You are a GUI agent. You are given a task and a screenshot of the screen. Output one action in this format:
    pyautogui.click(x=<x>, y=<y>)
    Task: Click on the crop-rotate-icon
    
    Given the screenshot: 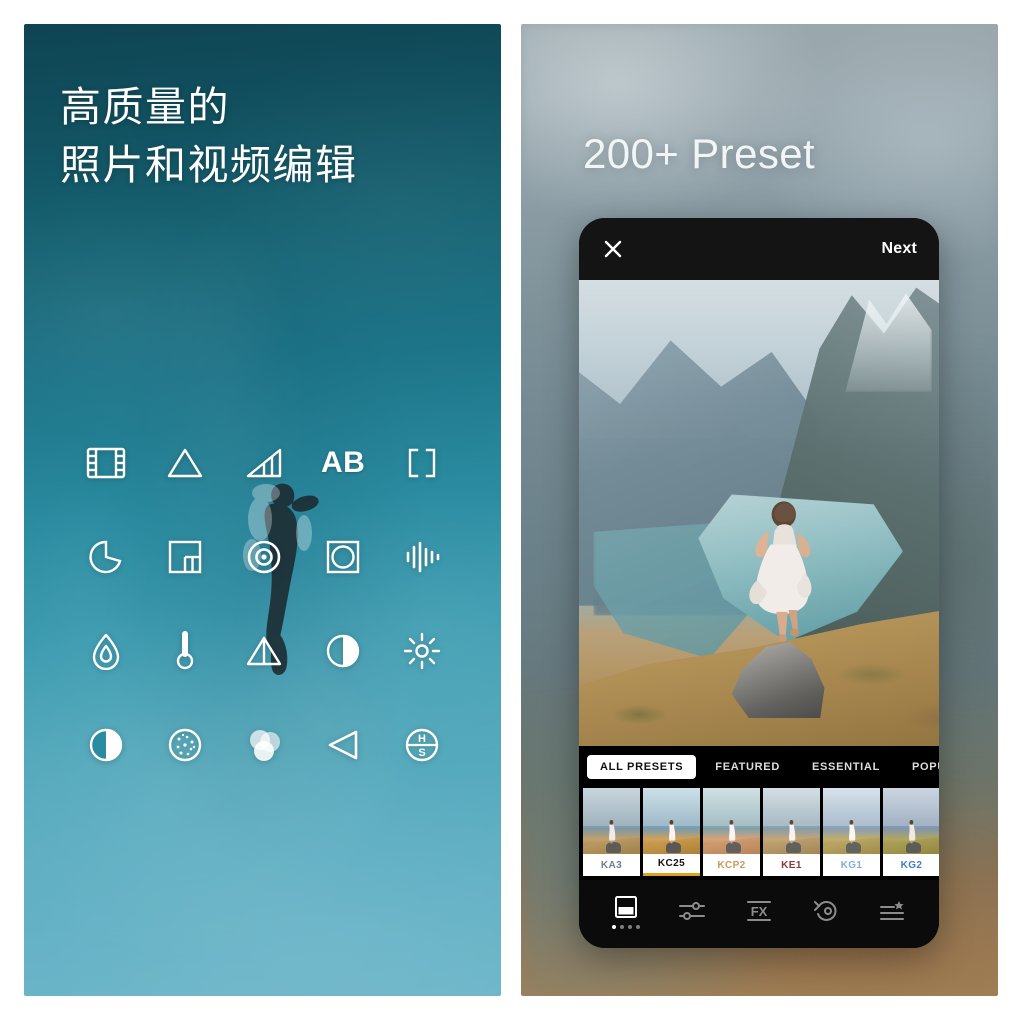 What is the action you would take?
    pyautogui.click(x=343, y=557)
    